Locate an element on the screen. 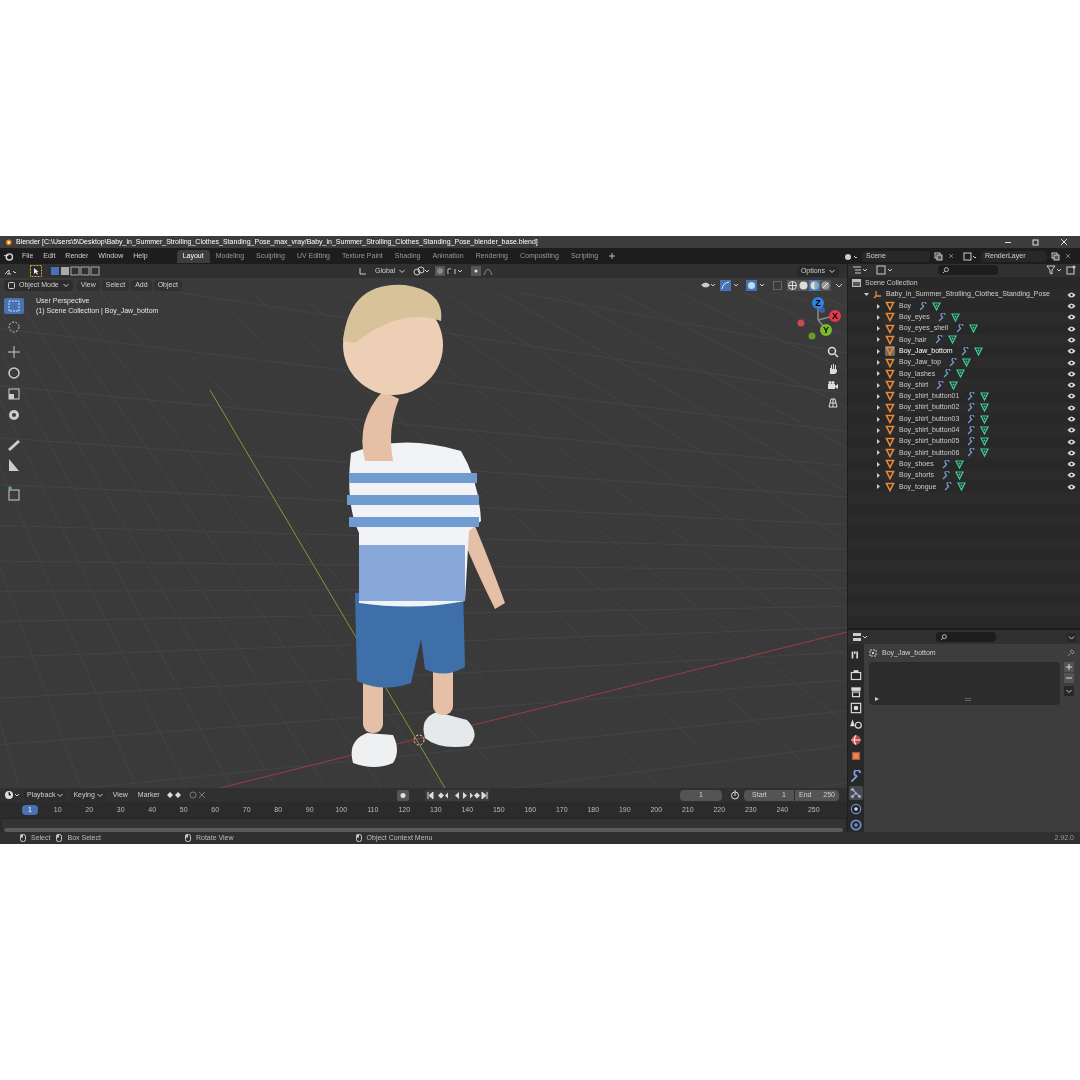 This screenshot has width=1080, height=1080. pivot-icon is located at coordinates (422, 271).